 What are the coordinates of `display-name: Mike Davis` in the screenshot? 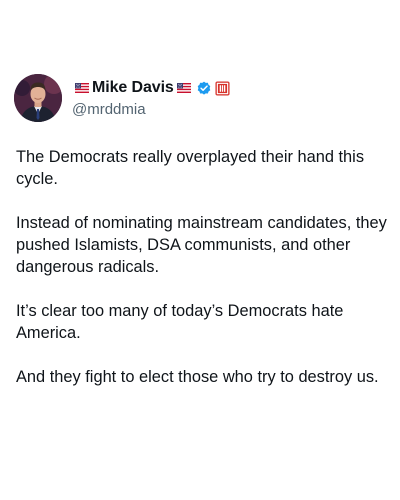 It's located at (133, 88).